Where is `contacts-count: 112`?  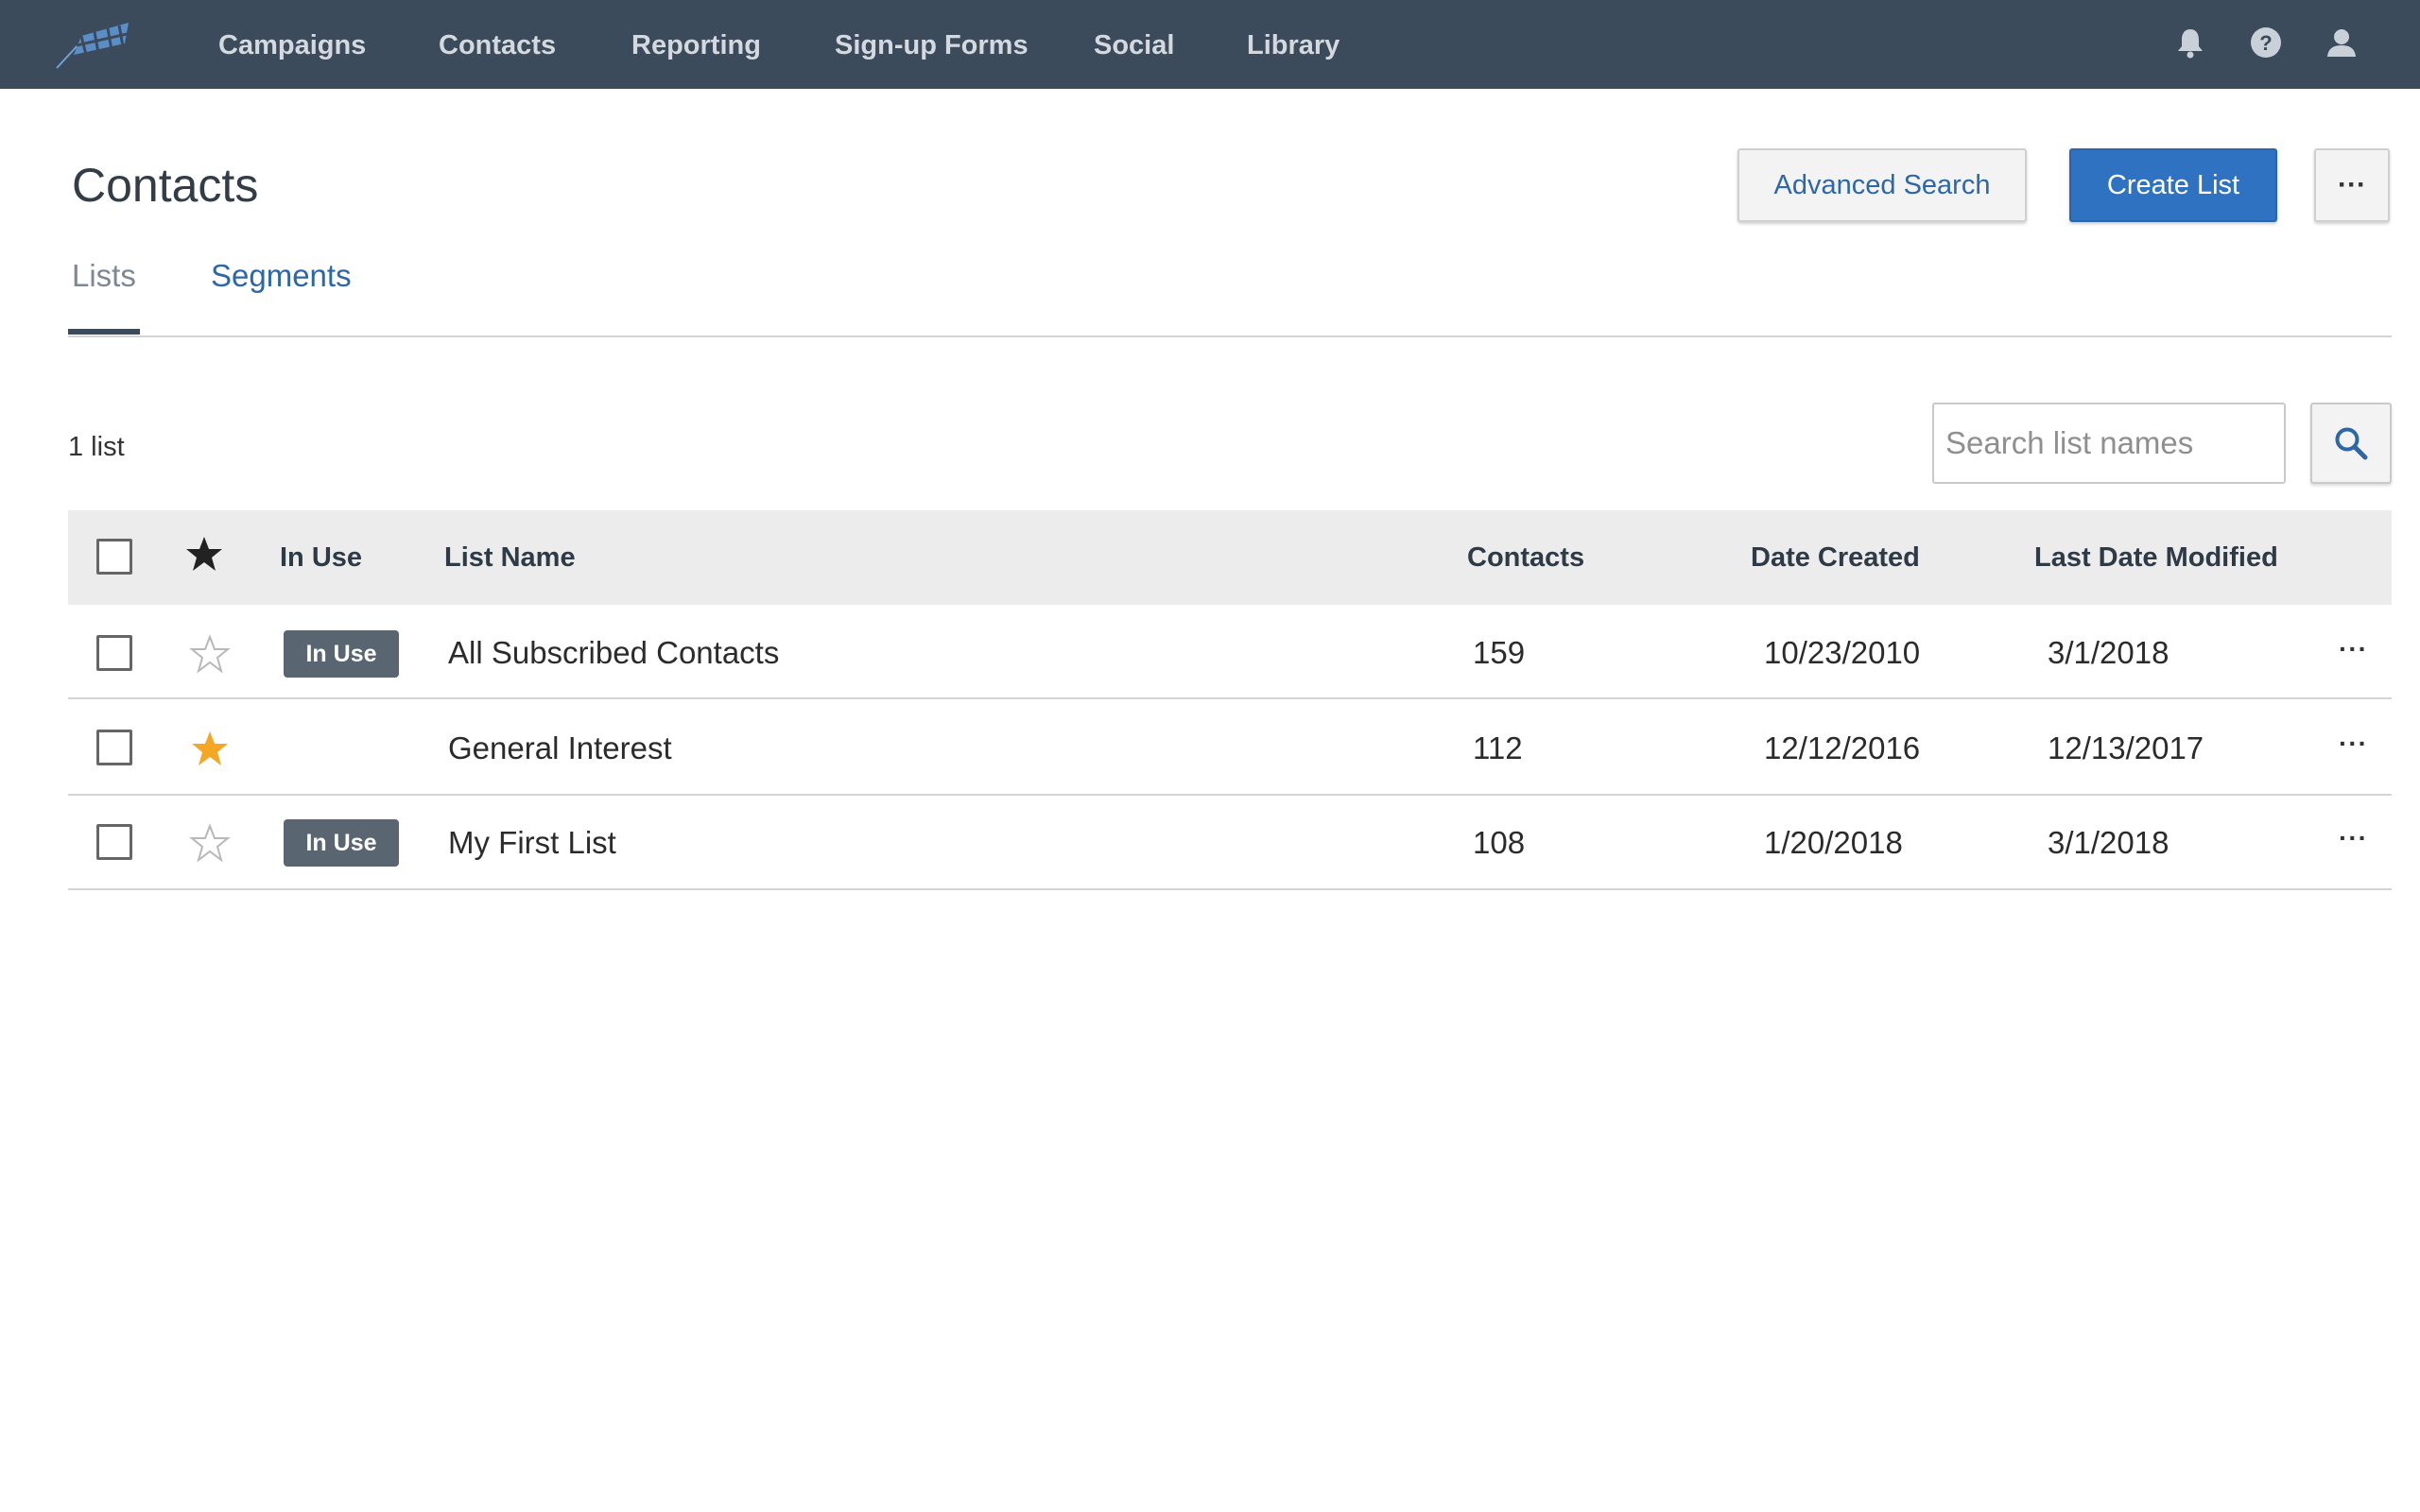 contacts-count: 112 is located at coordinates (1498, 747).